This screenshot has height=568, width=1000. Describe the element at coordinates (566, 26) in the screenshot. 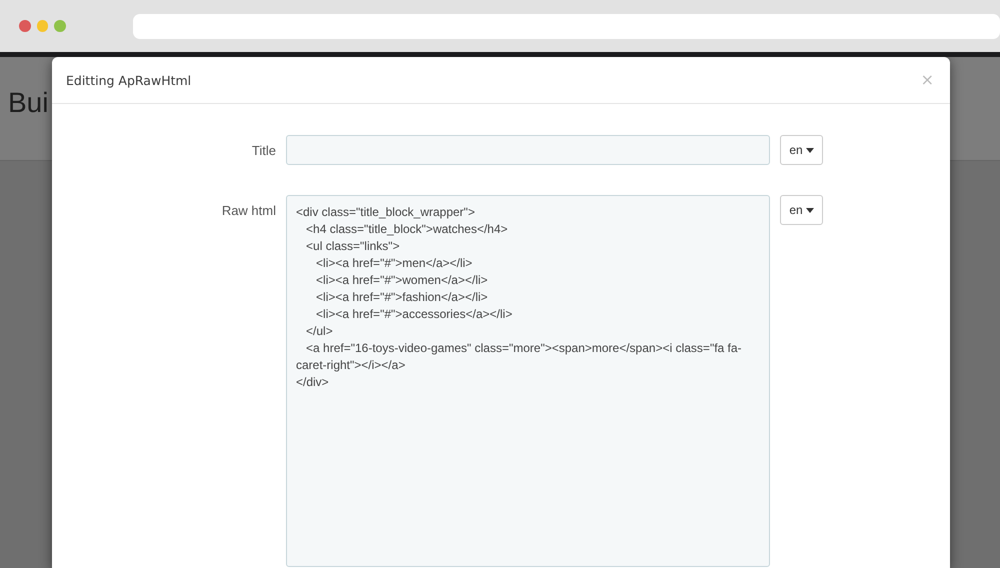

I see `address-field` at that location.